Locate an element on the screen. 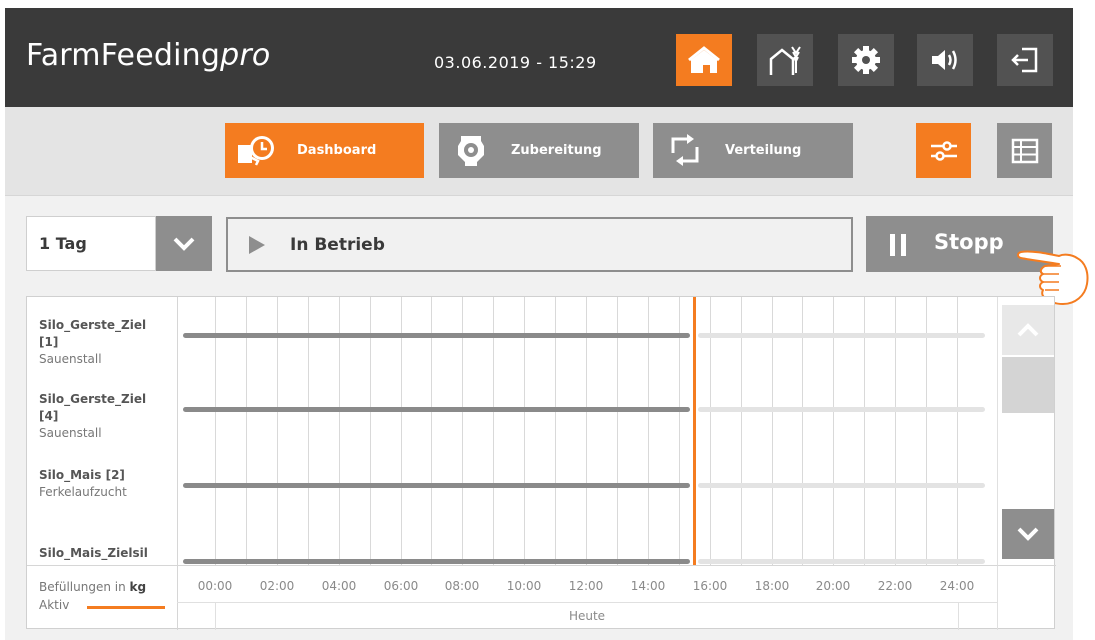  legend-unit-text: Befüllungen in is located at coordinates (84, 587).